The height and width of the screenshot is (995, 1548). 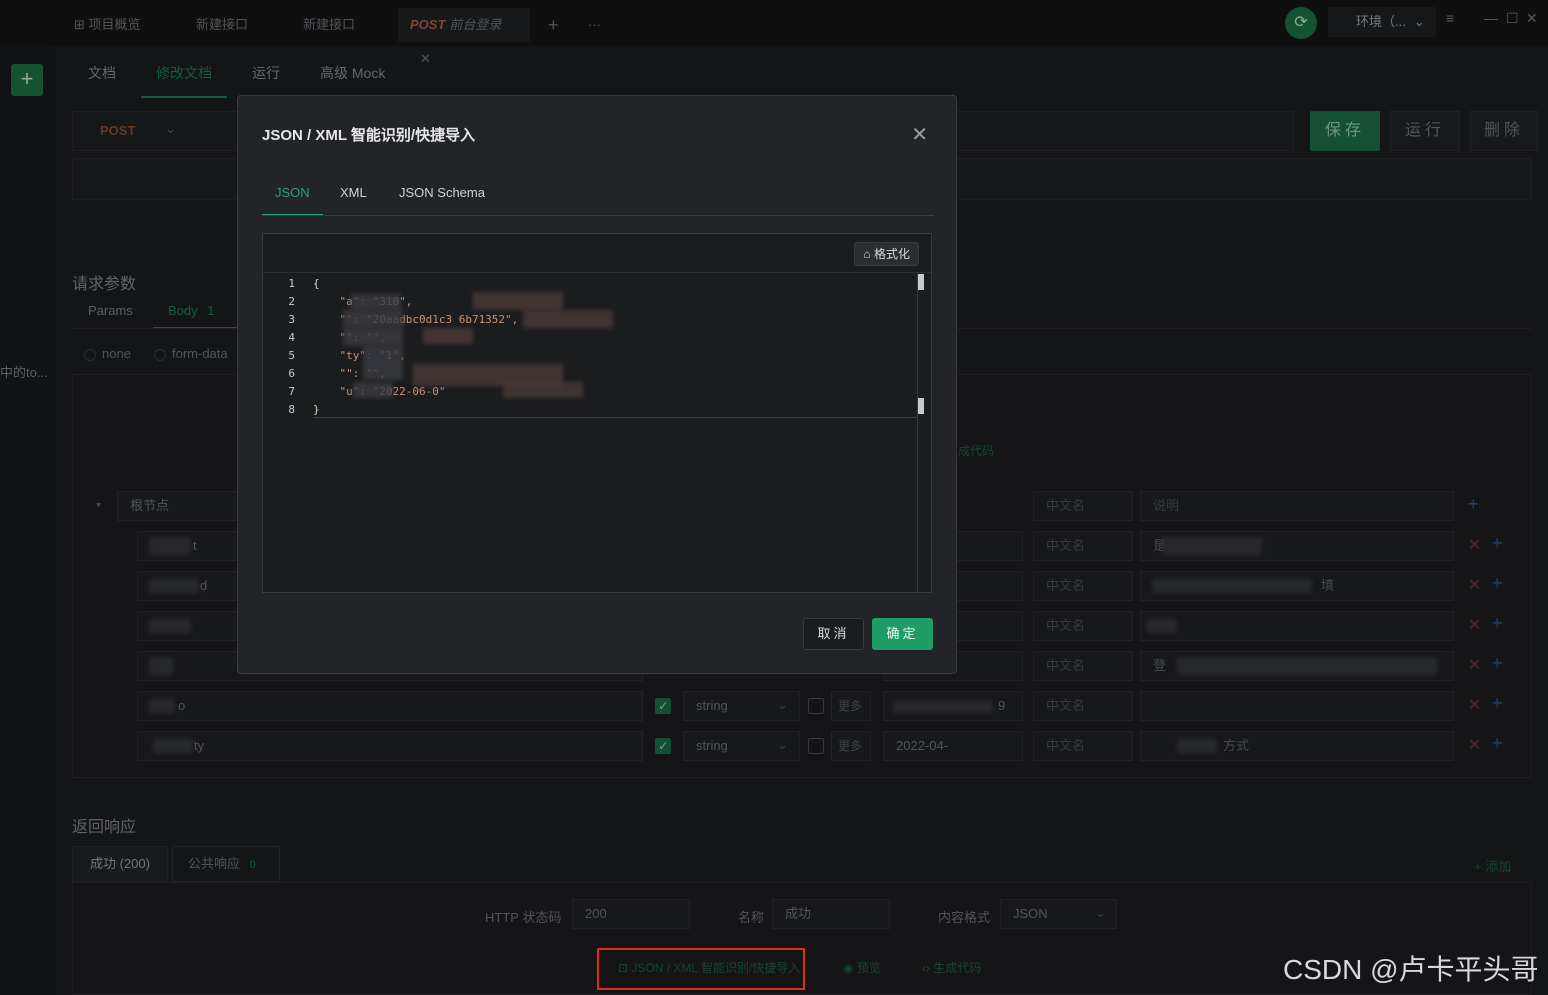 What do you see at coordinates (1411, 969) in the screenshot?
I see `watermark: CSDN @卢卡平头哥` at bounding box center [1411, 969].